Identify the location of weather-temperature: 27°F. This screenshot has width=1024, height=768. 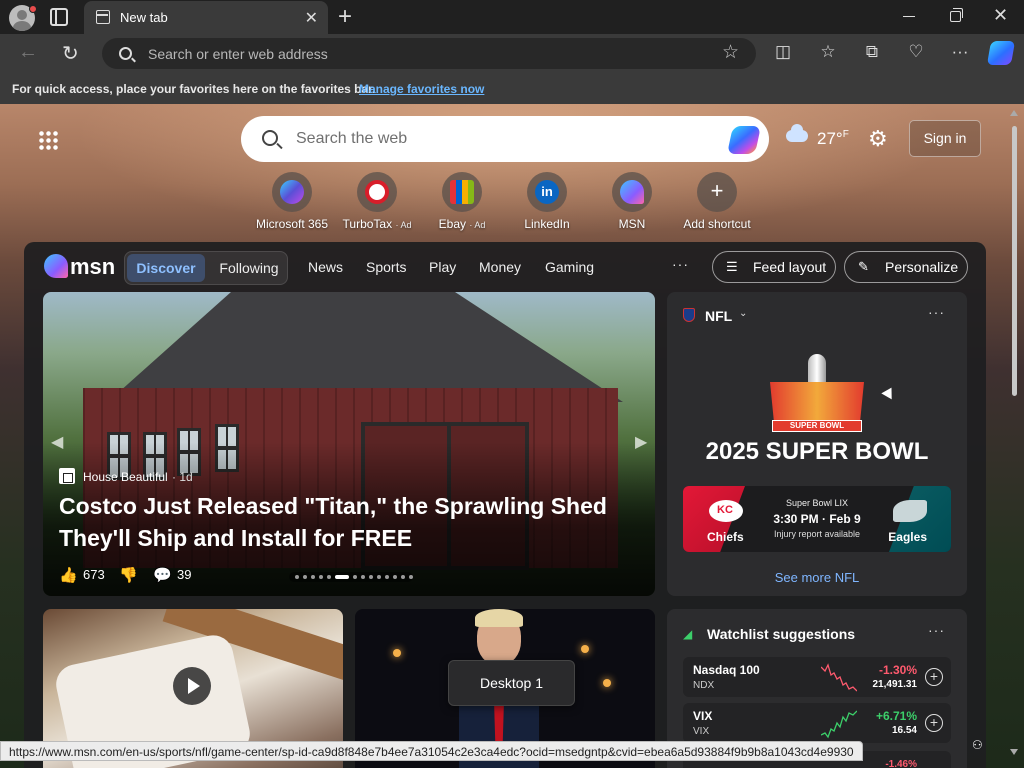
(833, 139).